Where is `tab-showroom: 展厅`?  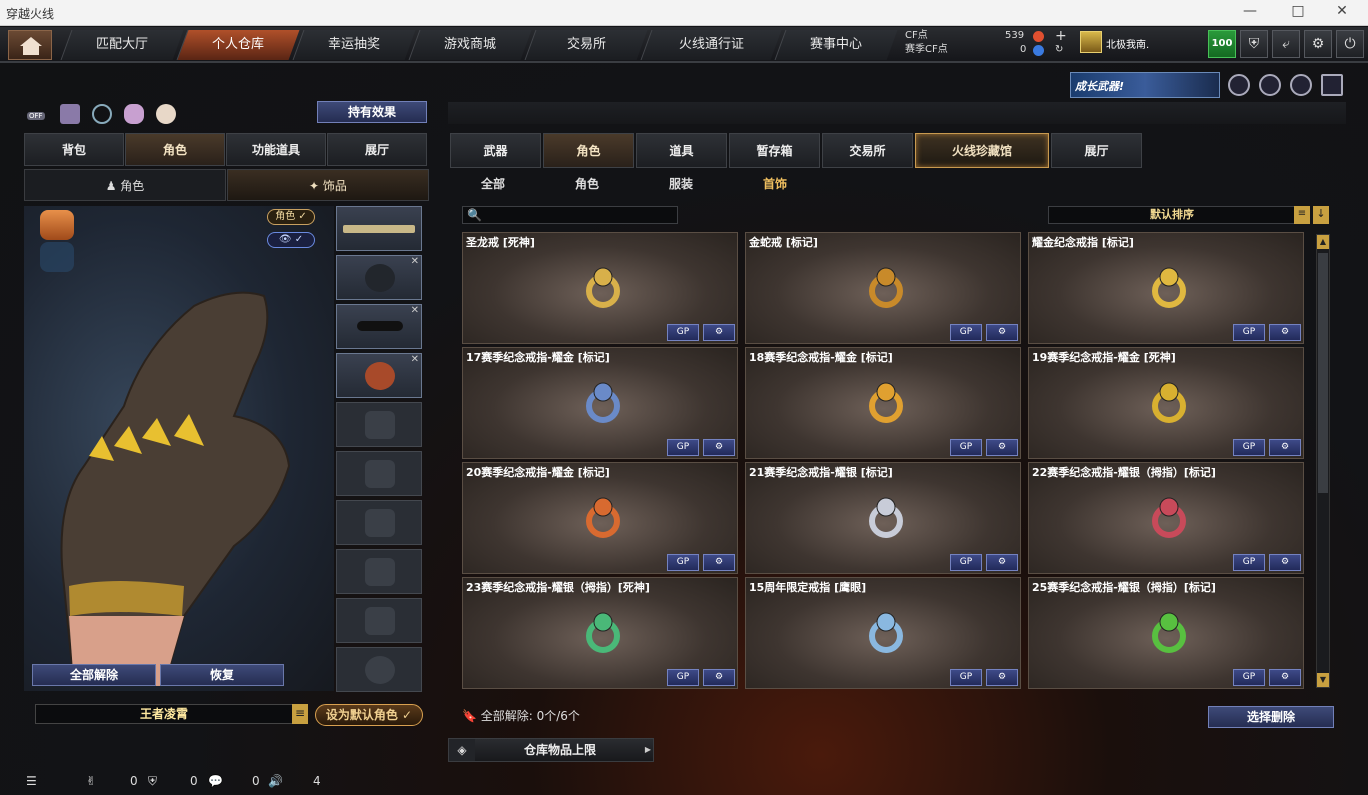 tab-showroom: 展厅 is located at coordinates (377, 149).